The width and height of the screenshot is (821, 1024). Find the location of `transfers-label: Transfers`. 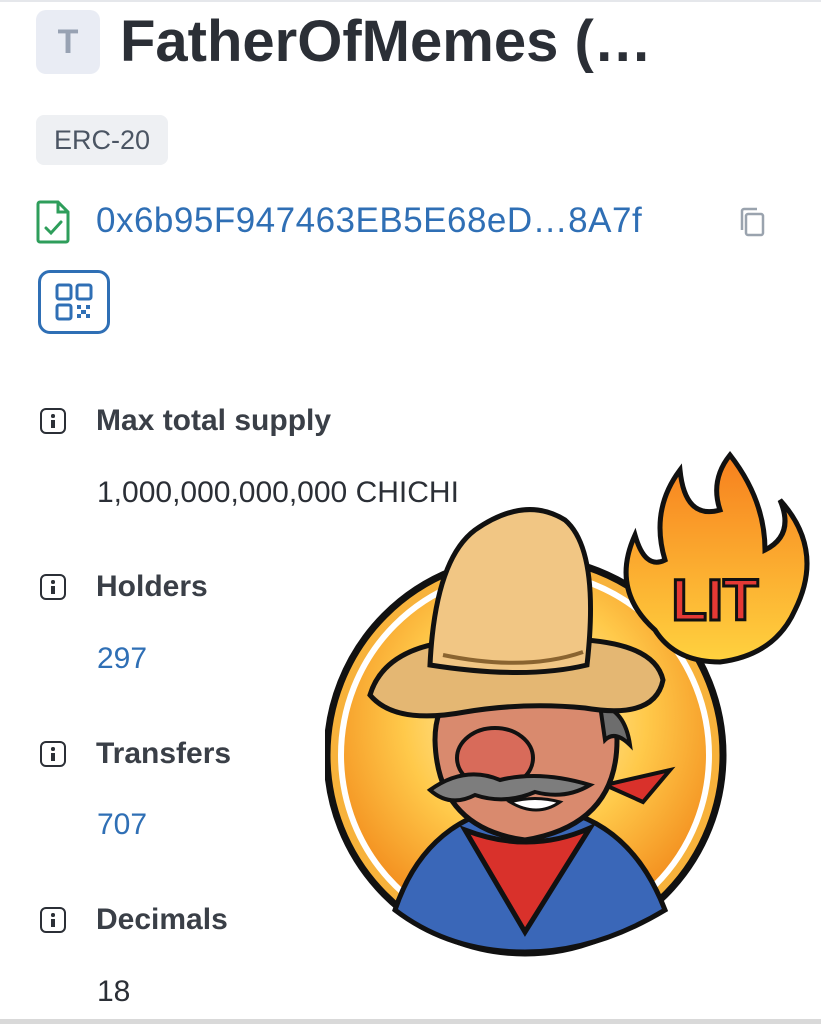

transfers-label: Transfers is located at coordinates (135, 754).